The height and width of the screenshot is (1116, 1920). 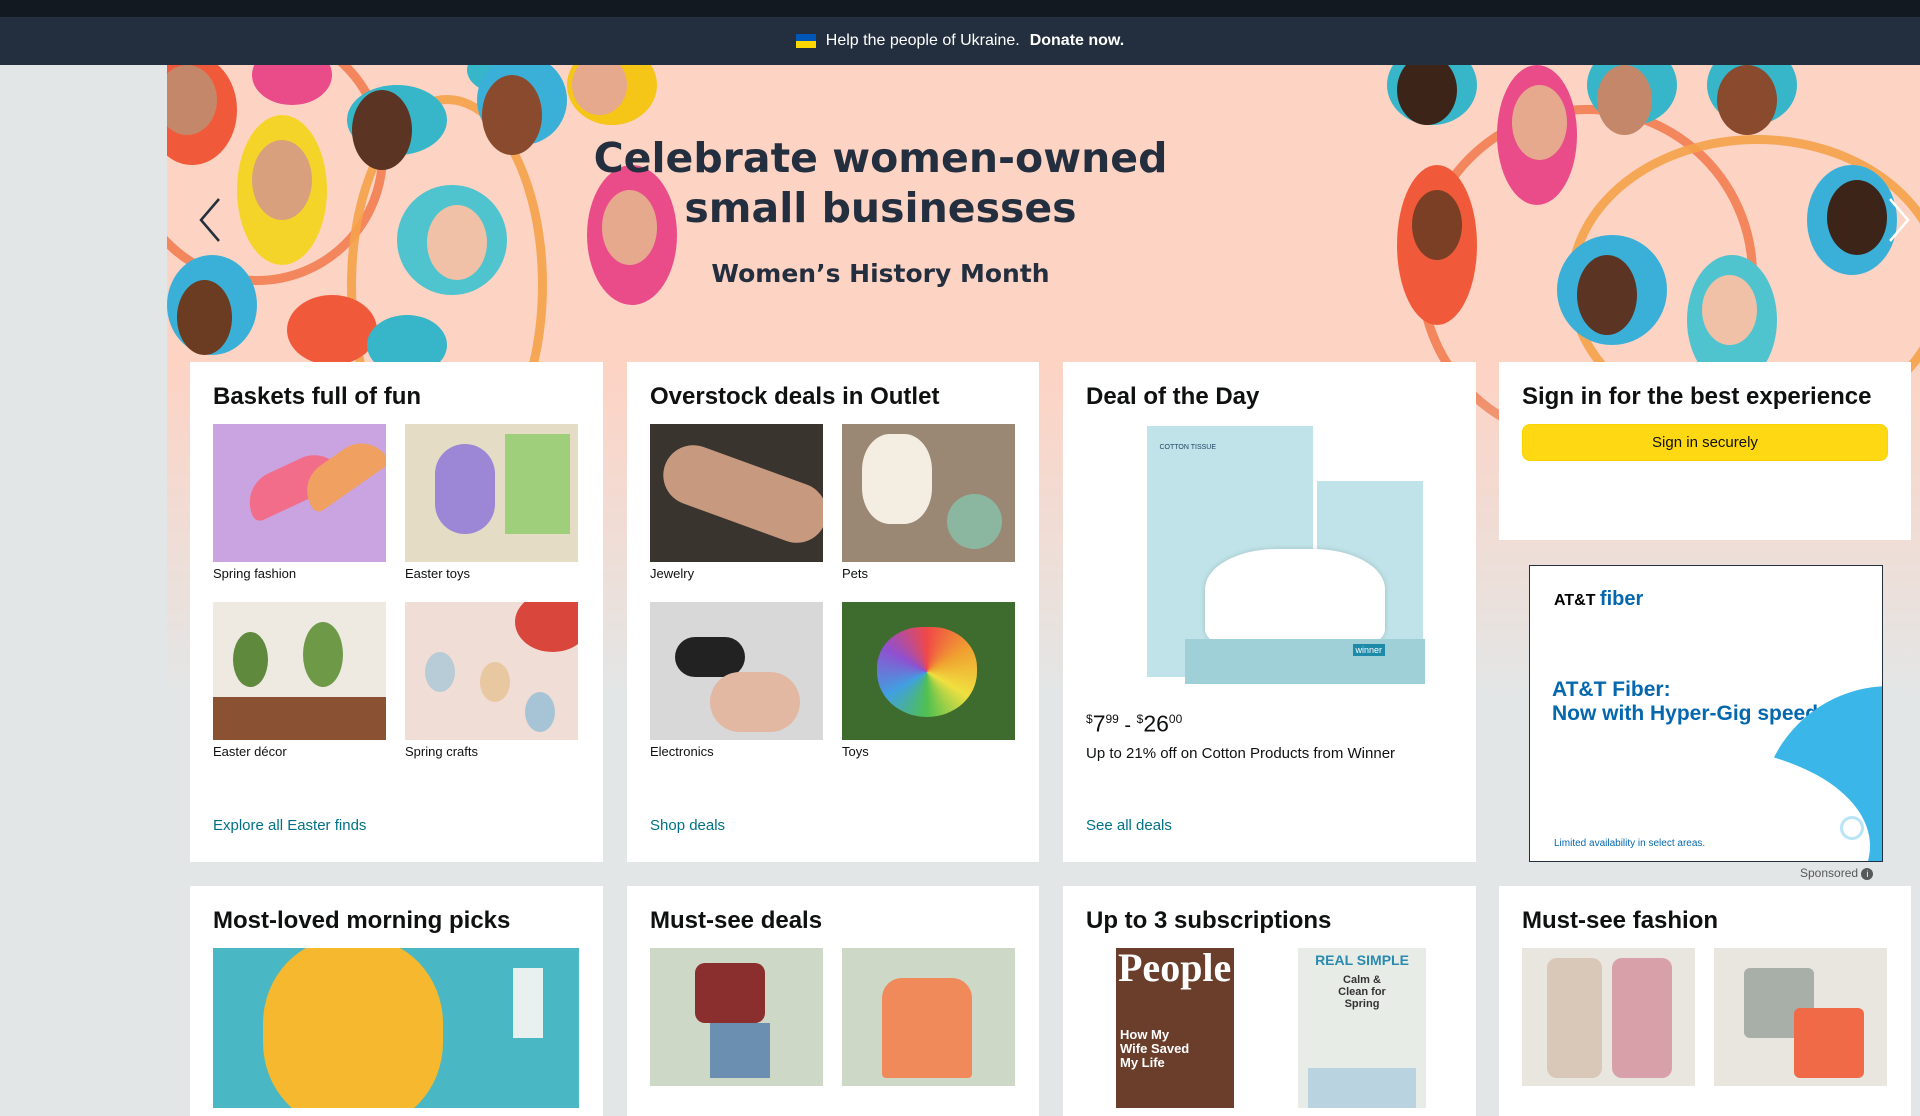 I want to click on card-title: Must-see fashion, so click(x=1620, y=920).